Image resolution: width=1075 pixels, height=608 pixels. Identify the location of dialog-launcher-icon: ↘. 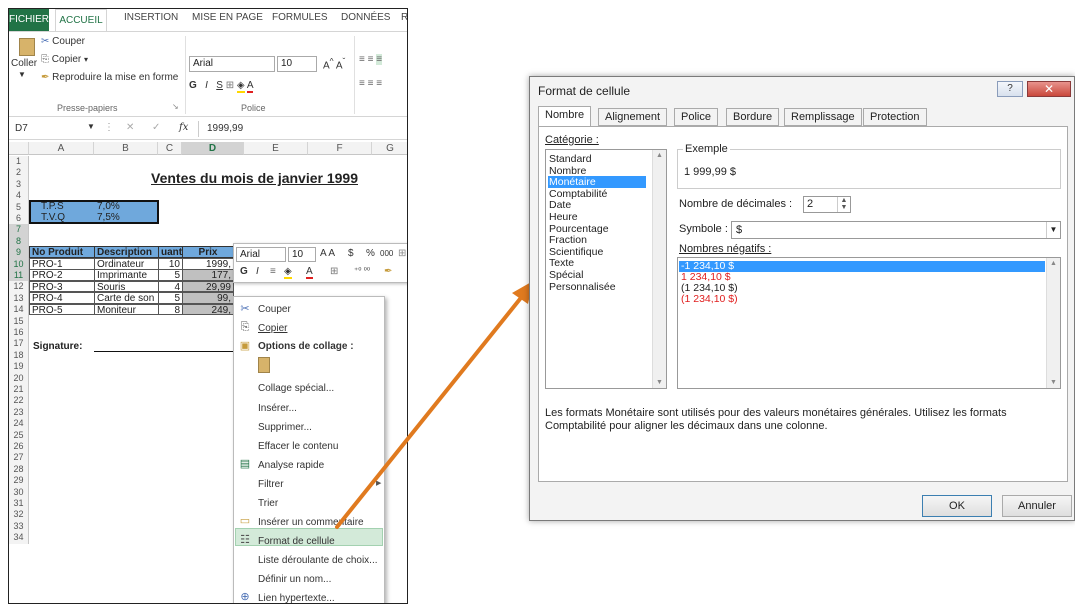
(175, 106).